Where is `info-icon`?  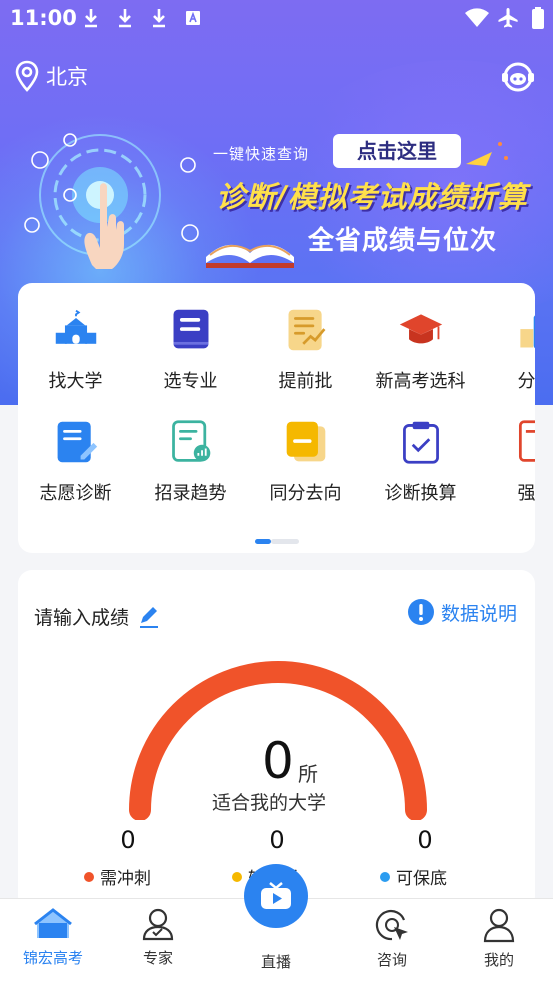
info-icon is located at coordinates (420, 612).